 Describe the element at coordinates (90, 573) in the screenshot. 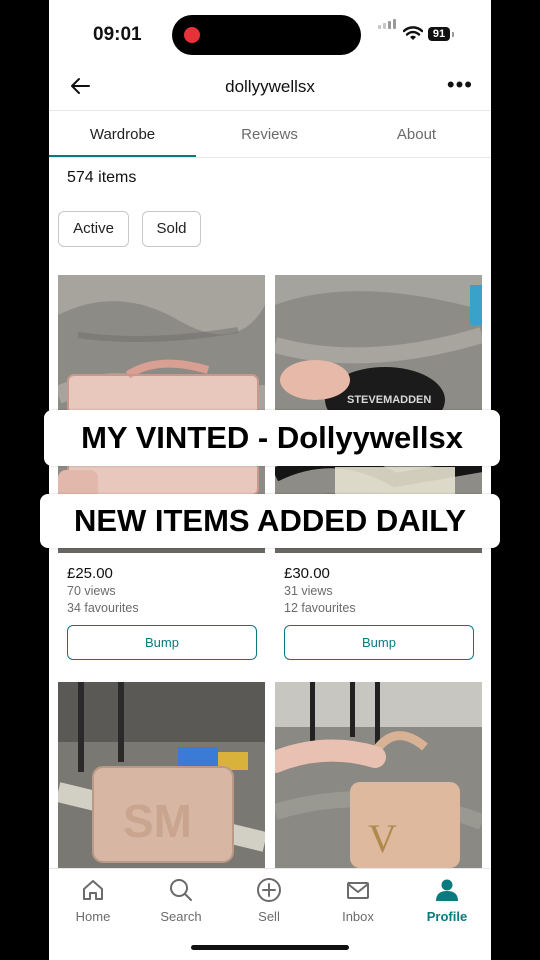

I see `item-price: £25.00` at that location.